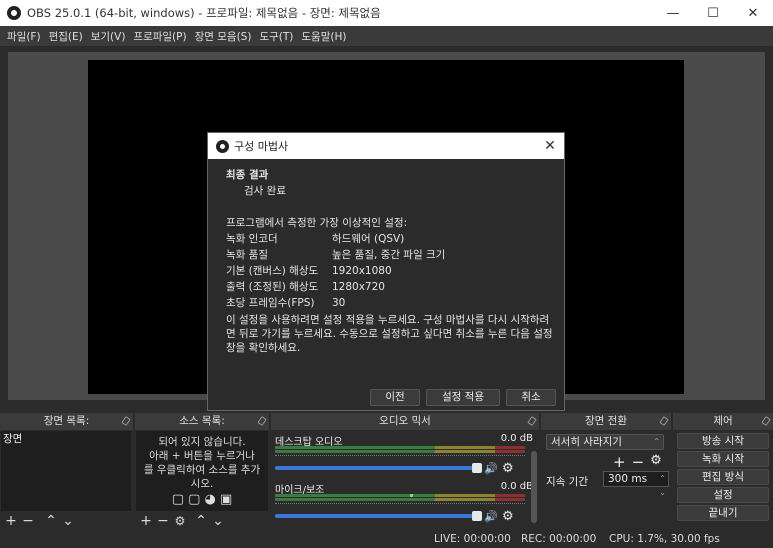  I want to click on scenes-dock: 장면 목록: 장면 + − ⌃ ⌄, so click(66, 471).